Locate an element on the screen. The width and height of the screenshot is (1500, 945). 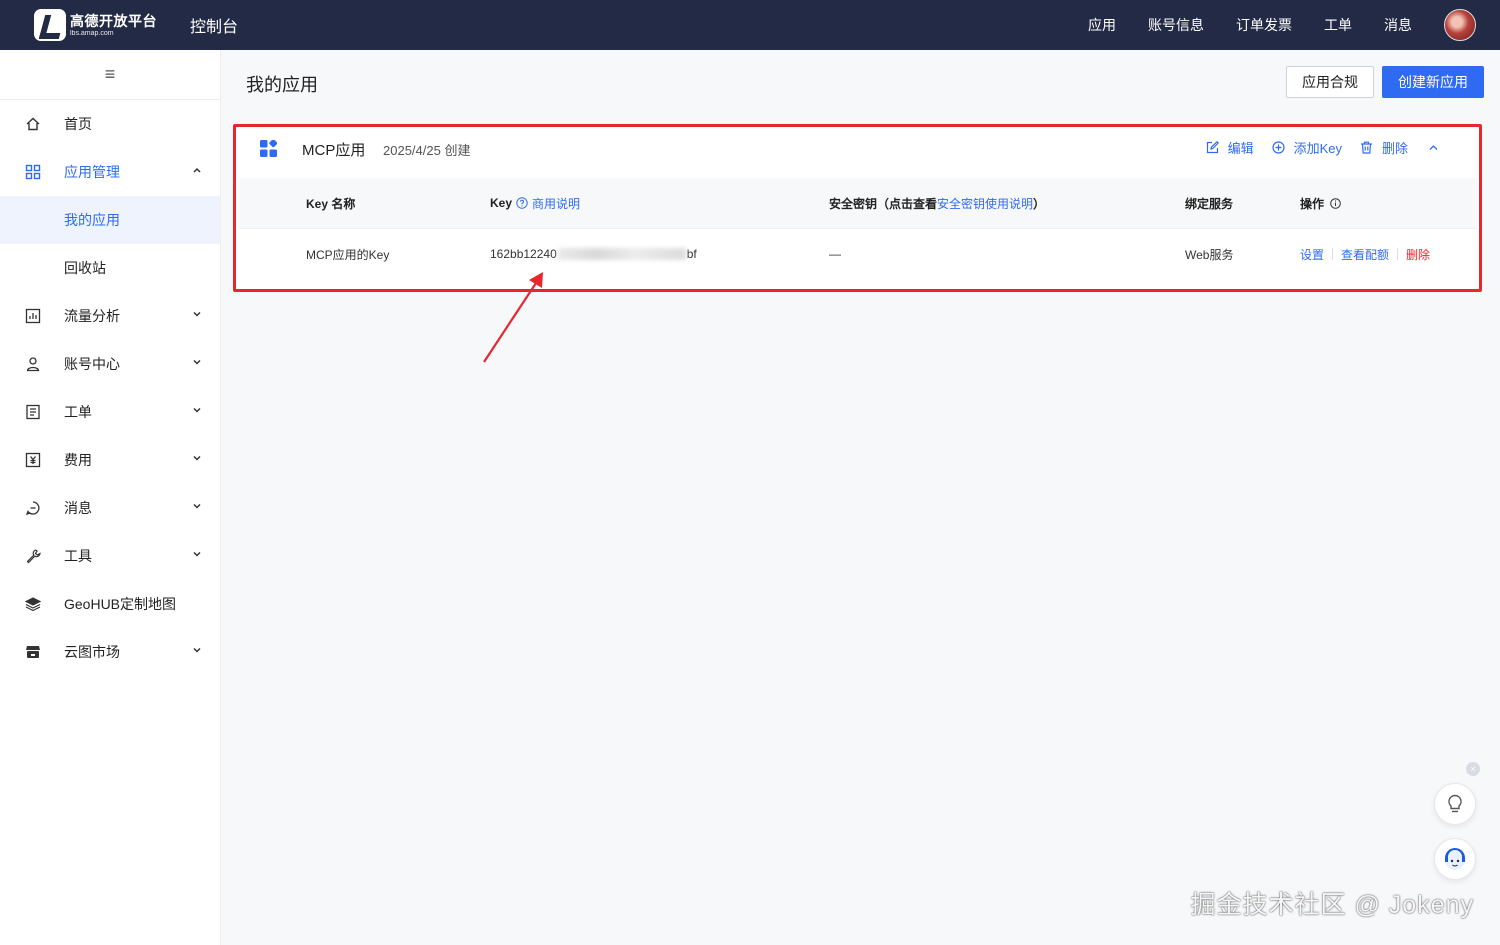
sidebar-item-tools: 工具 is located at coordinates (110, 556).